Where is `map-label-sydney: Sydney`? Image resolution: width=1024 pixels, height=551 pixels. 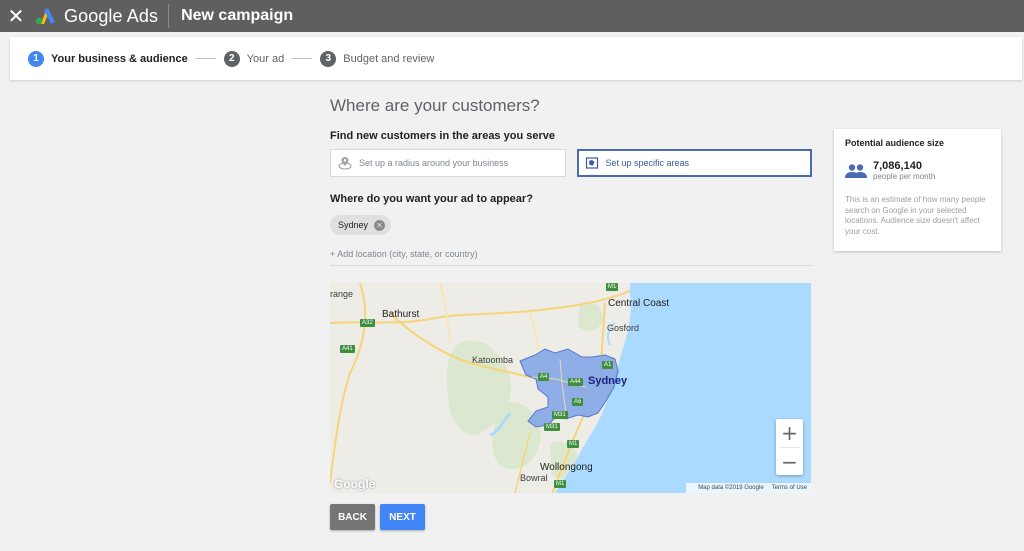
map-label-sydney: Sydney is located at coordinates (608, 381).